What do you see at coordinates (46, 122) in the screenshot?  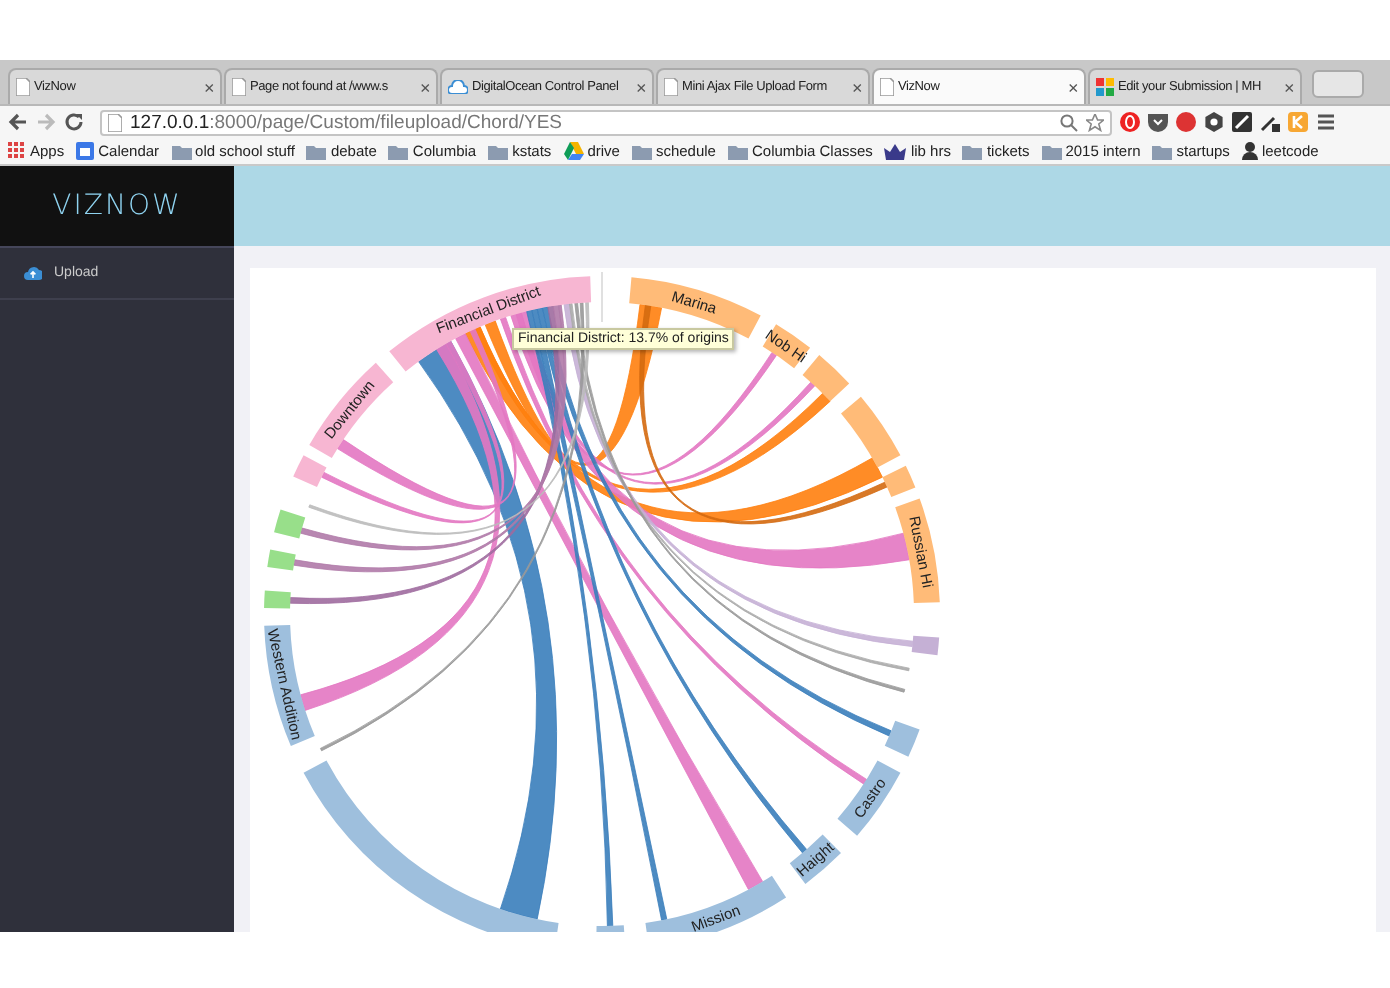 I see `forward-arrow-icon` at bounding box center [46, 122].